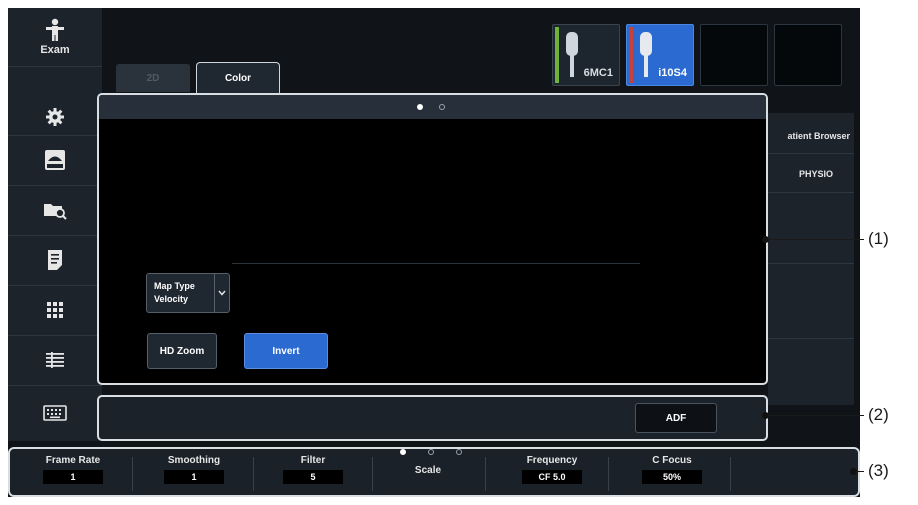 This screenshot has height=505, width=918. I want to click on sidebar-item-label: Exam, so click(55, 50).